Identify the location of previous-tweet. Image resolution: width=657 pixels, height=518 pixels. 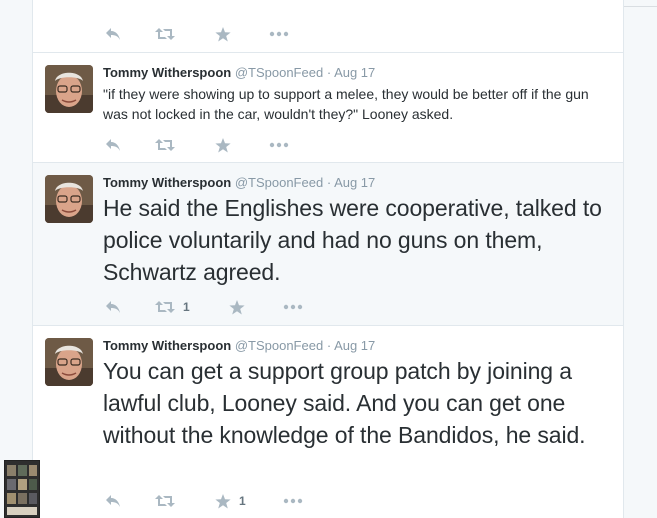
(328, 26).